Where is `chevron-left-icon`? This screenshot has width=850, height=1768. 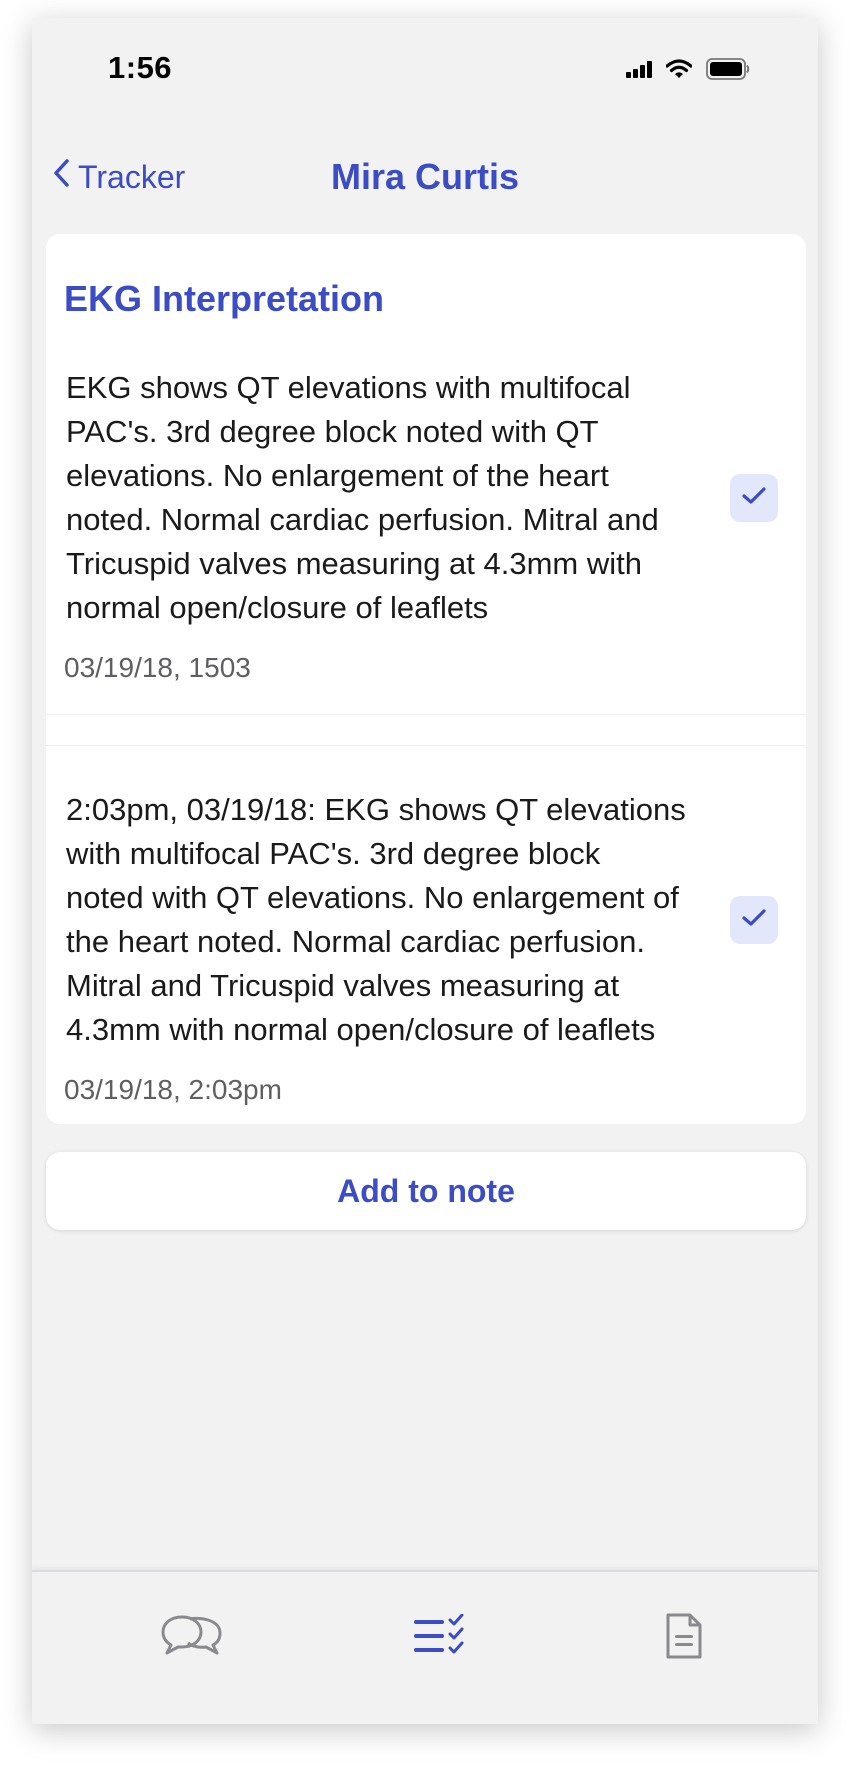
chevron-left-icon is located at coordinates (65, 177).